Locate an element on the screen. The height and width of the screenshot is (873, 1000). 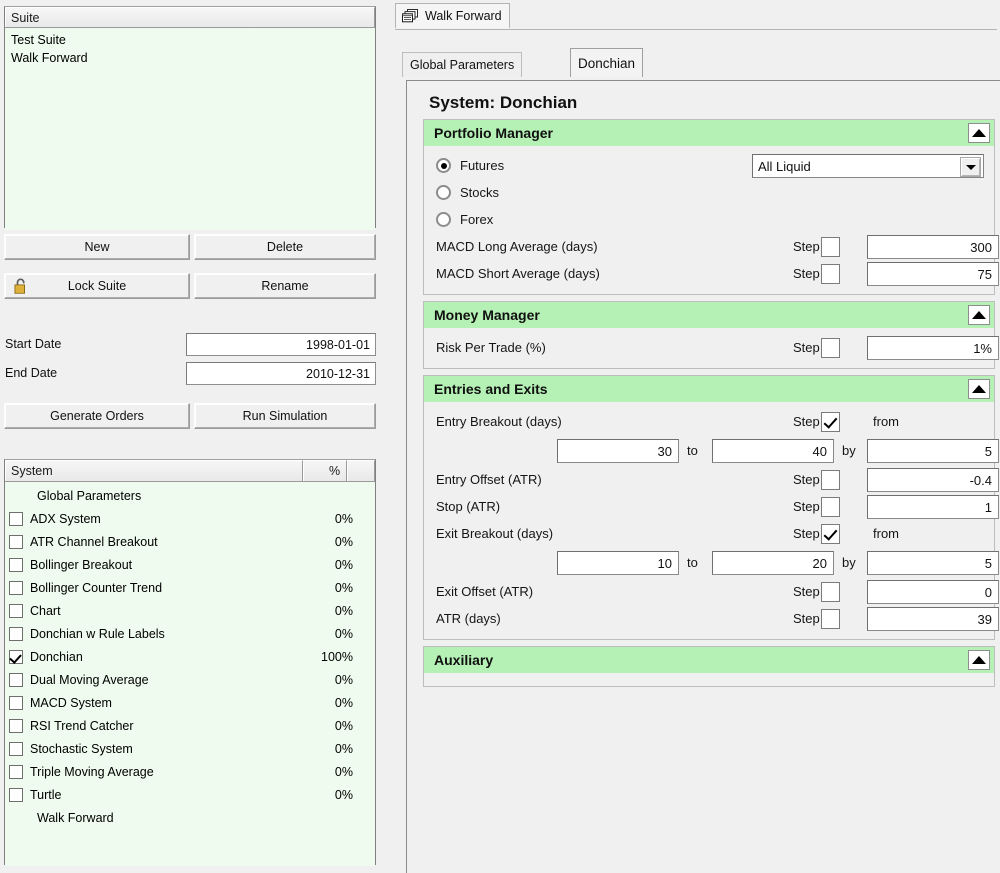
tab-walk-forward: Walk Forward is located at coordinates (452, 15).